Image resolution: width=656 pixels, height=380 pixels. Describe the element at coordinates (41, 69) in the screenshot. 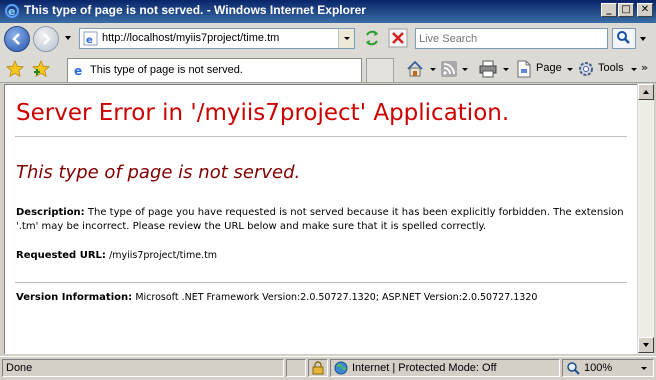

I see `add-favorites-icon` at that location.